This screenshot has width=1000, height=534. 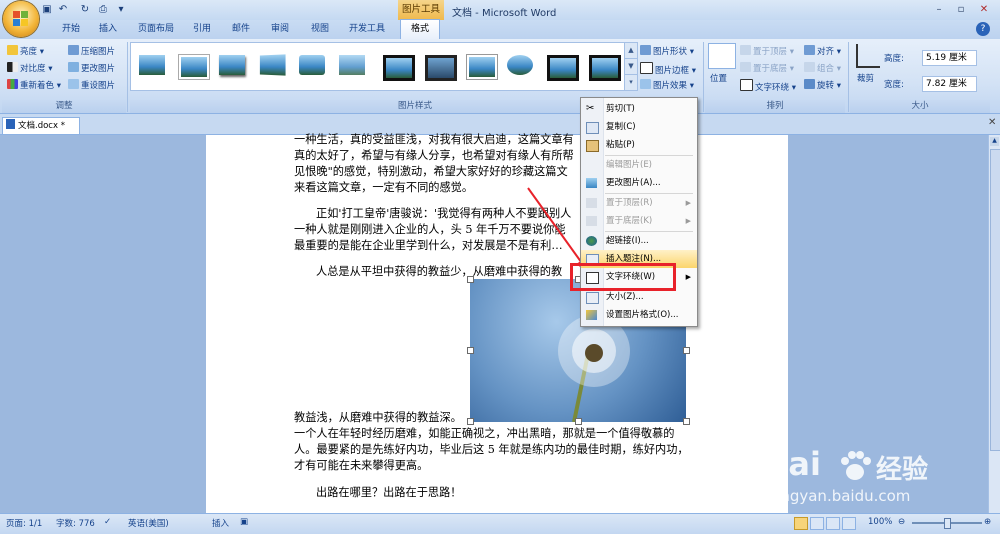 I want to click on zoom-in-icon: ⊕, so click(x=987, y=522).